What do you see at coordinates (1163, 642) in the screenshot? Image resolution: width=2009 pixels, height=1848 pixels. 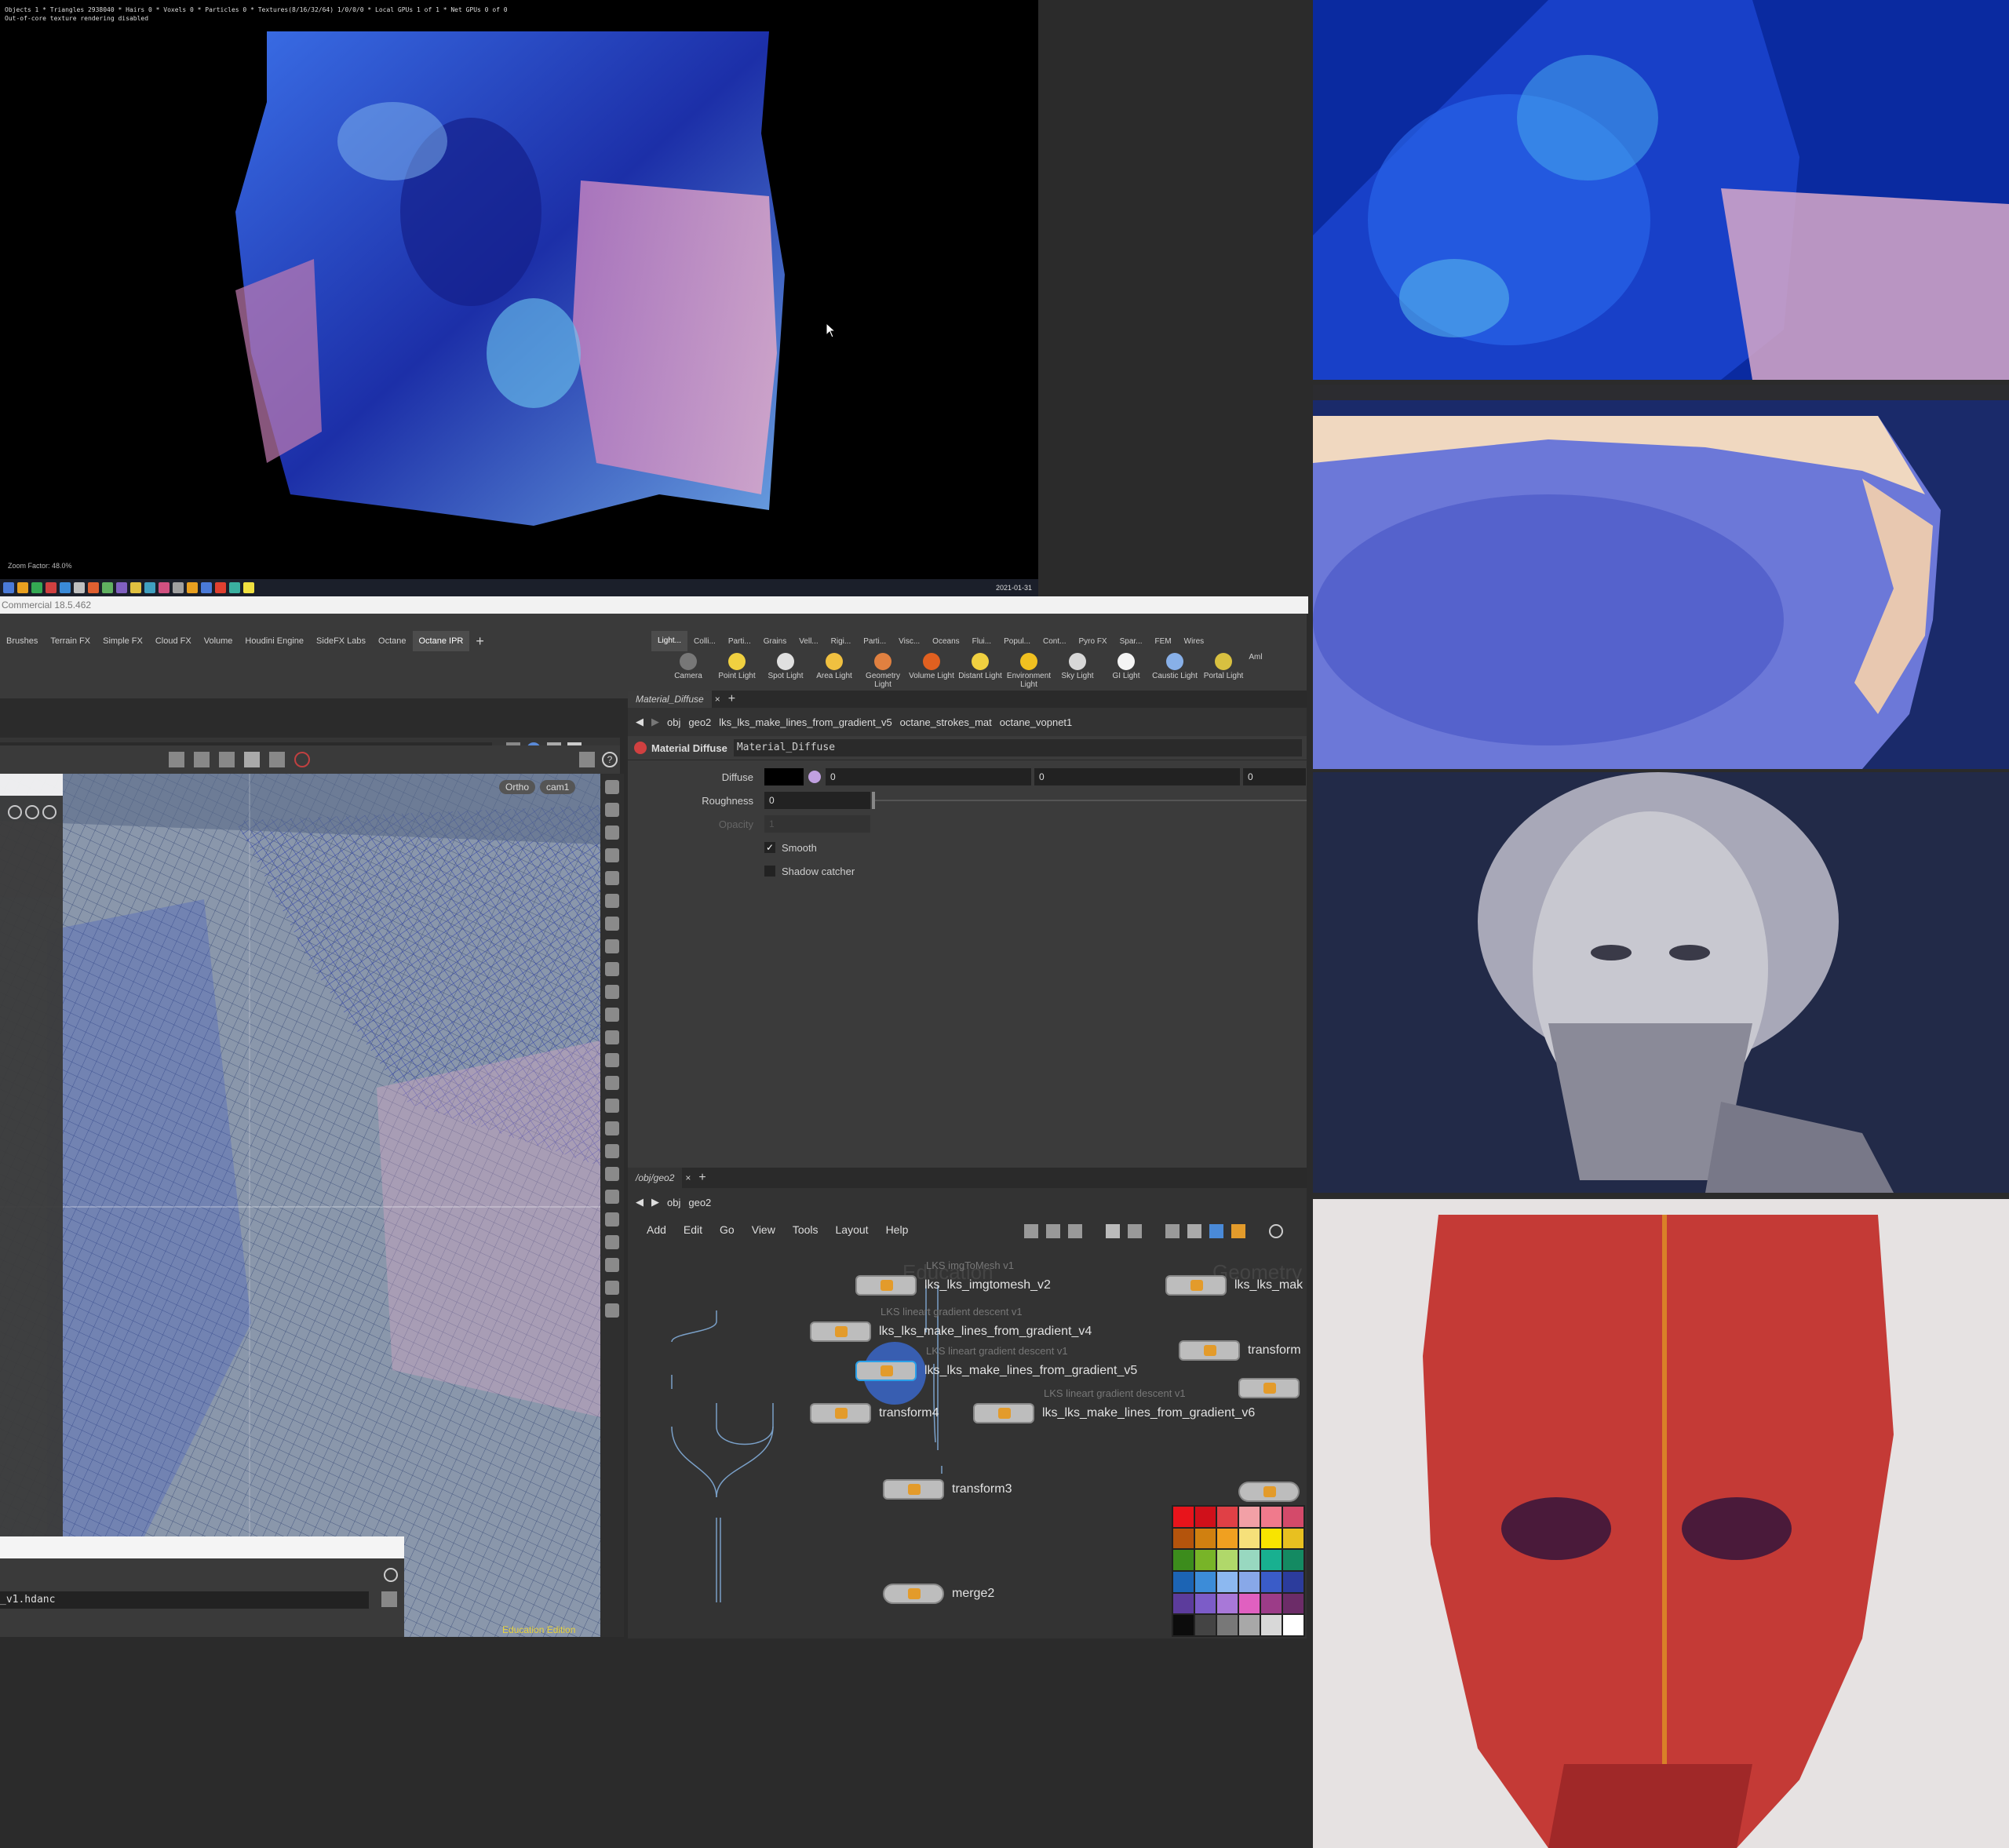 I see `shelf-tab: FEM` at bounding box center [1163, 642].